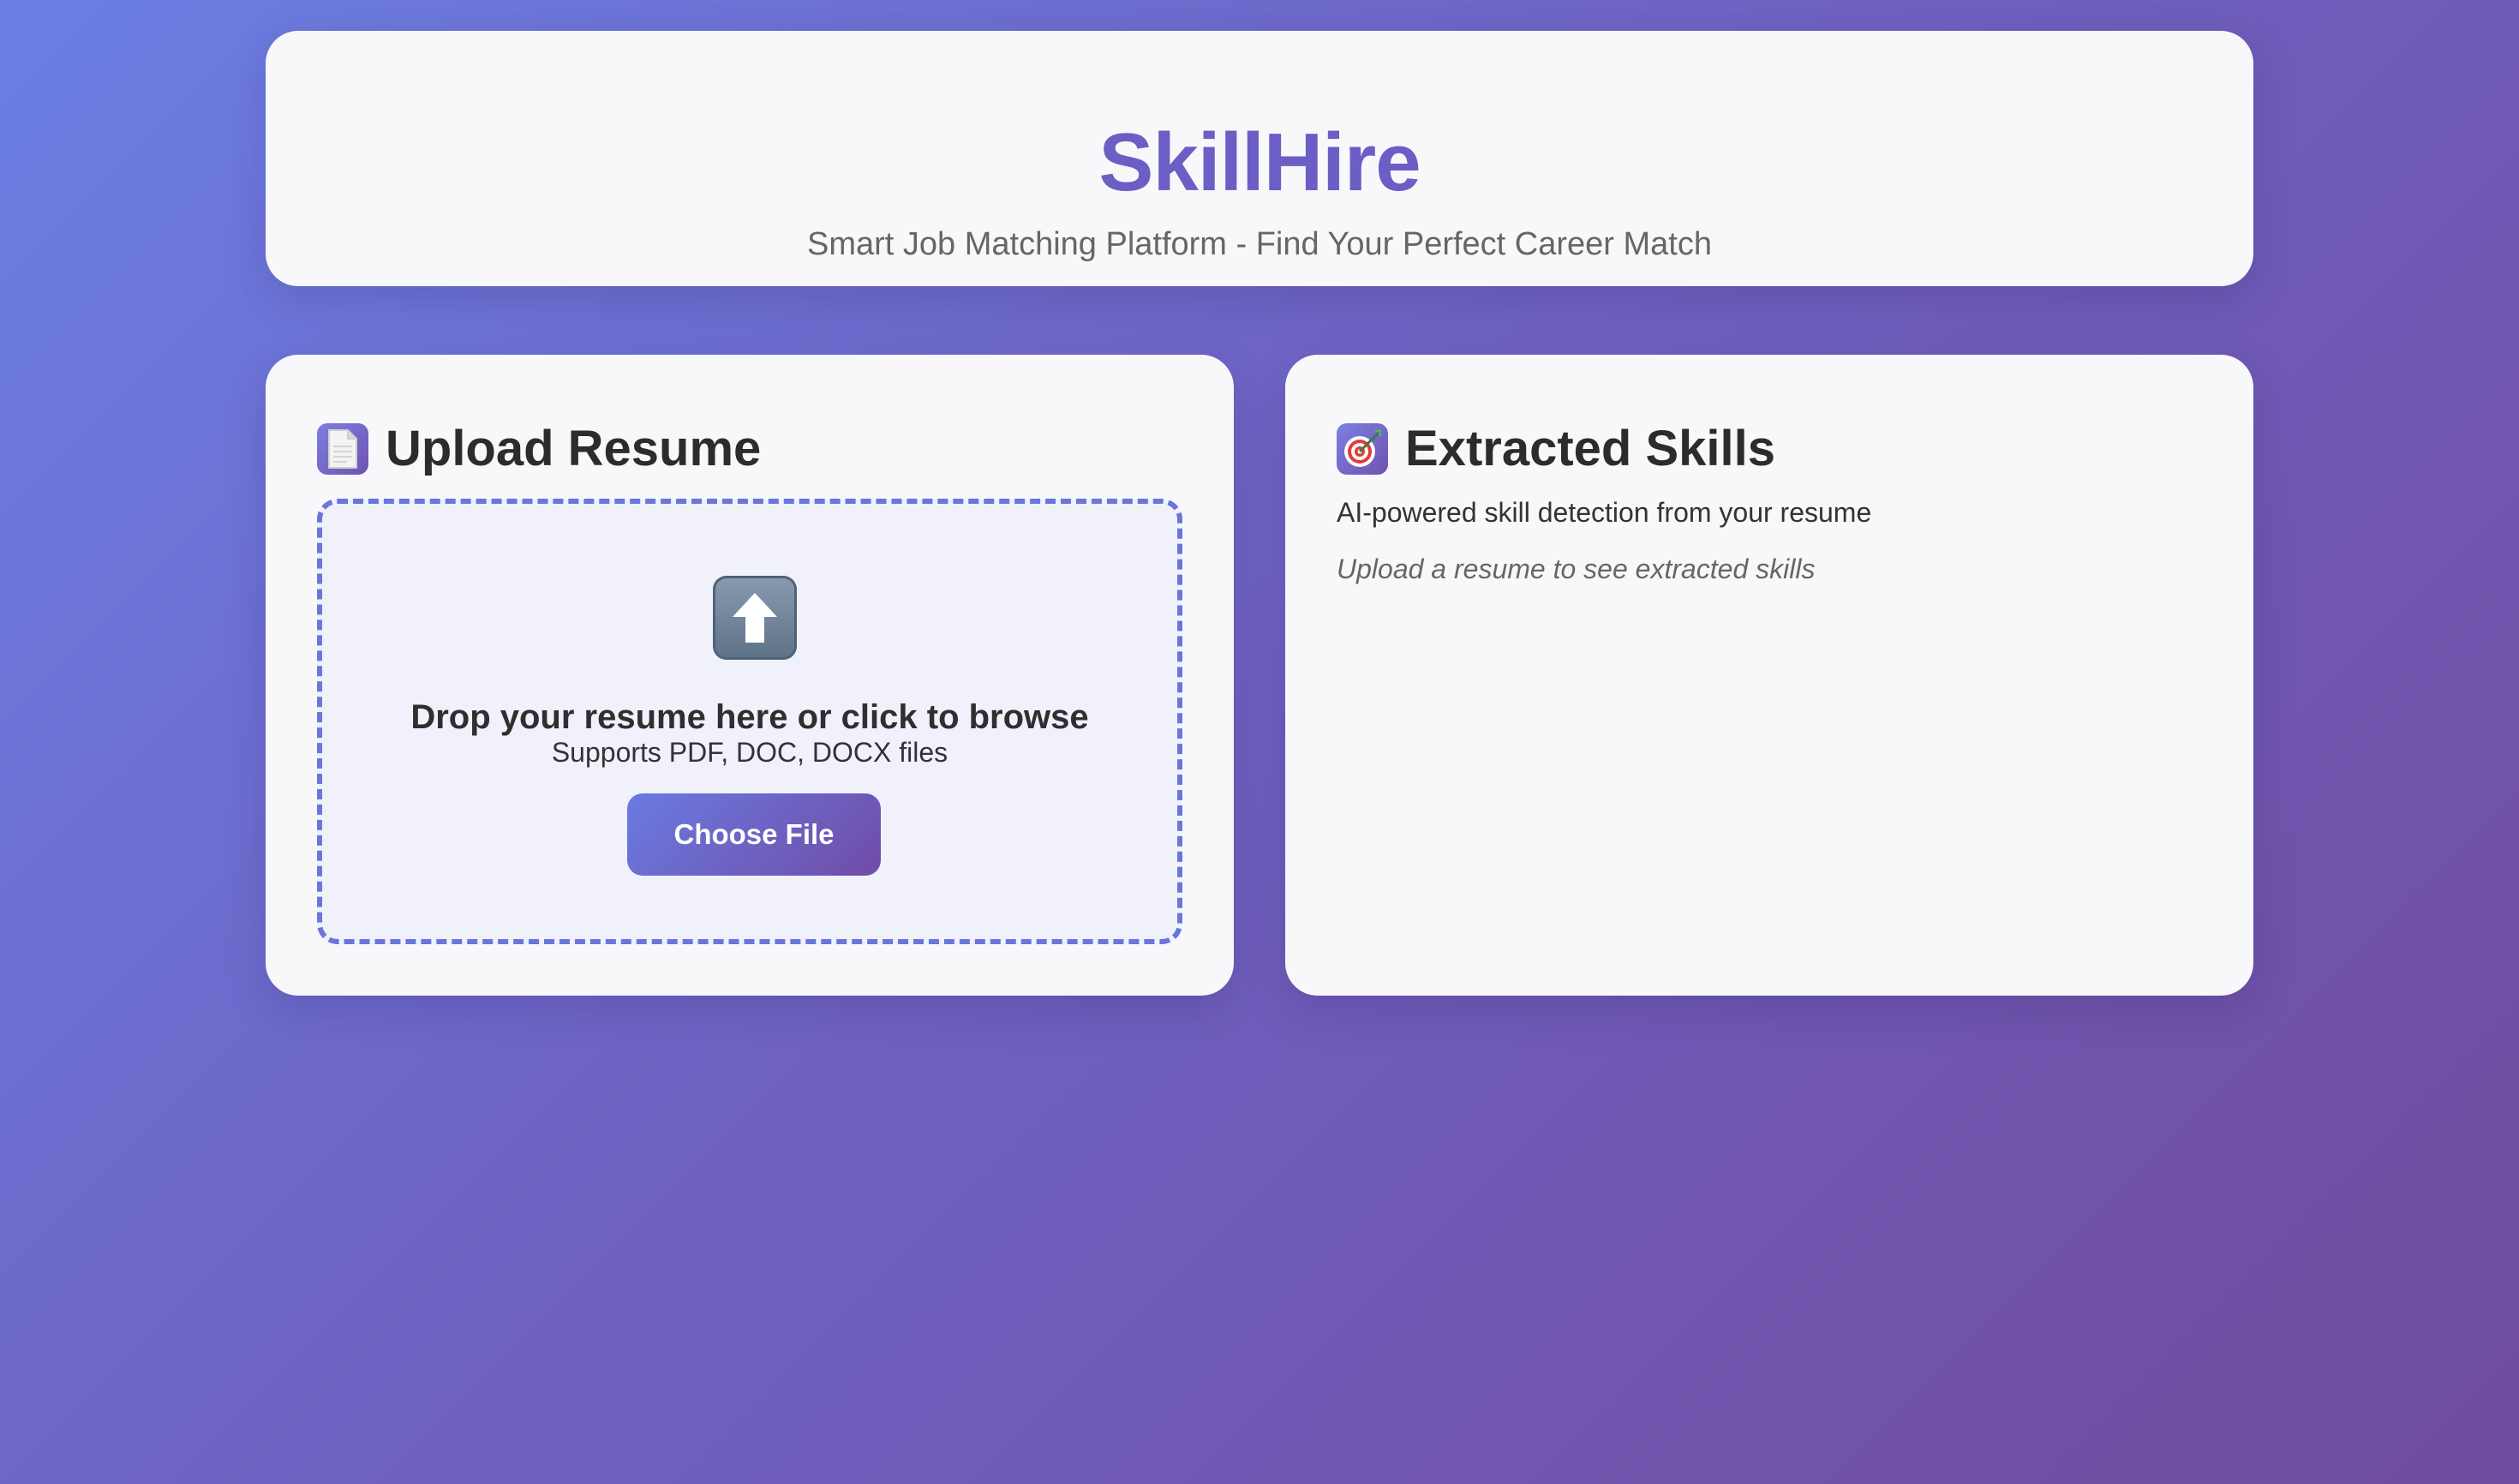 The width and height of the screenshot is (2519, 1484). I want to click on app-title: SkillHire, so click(1259, 163).